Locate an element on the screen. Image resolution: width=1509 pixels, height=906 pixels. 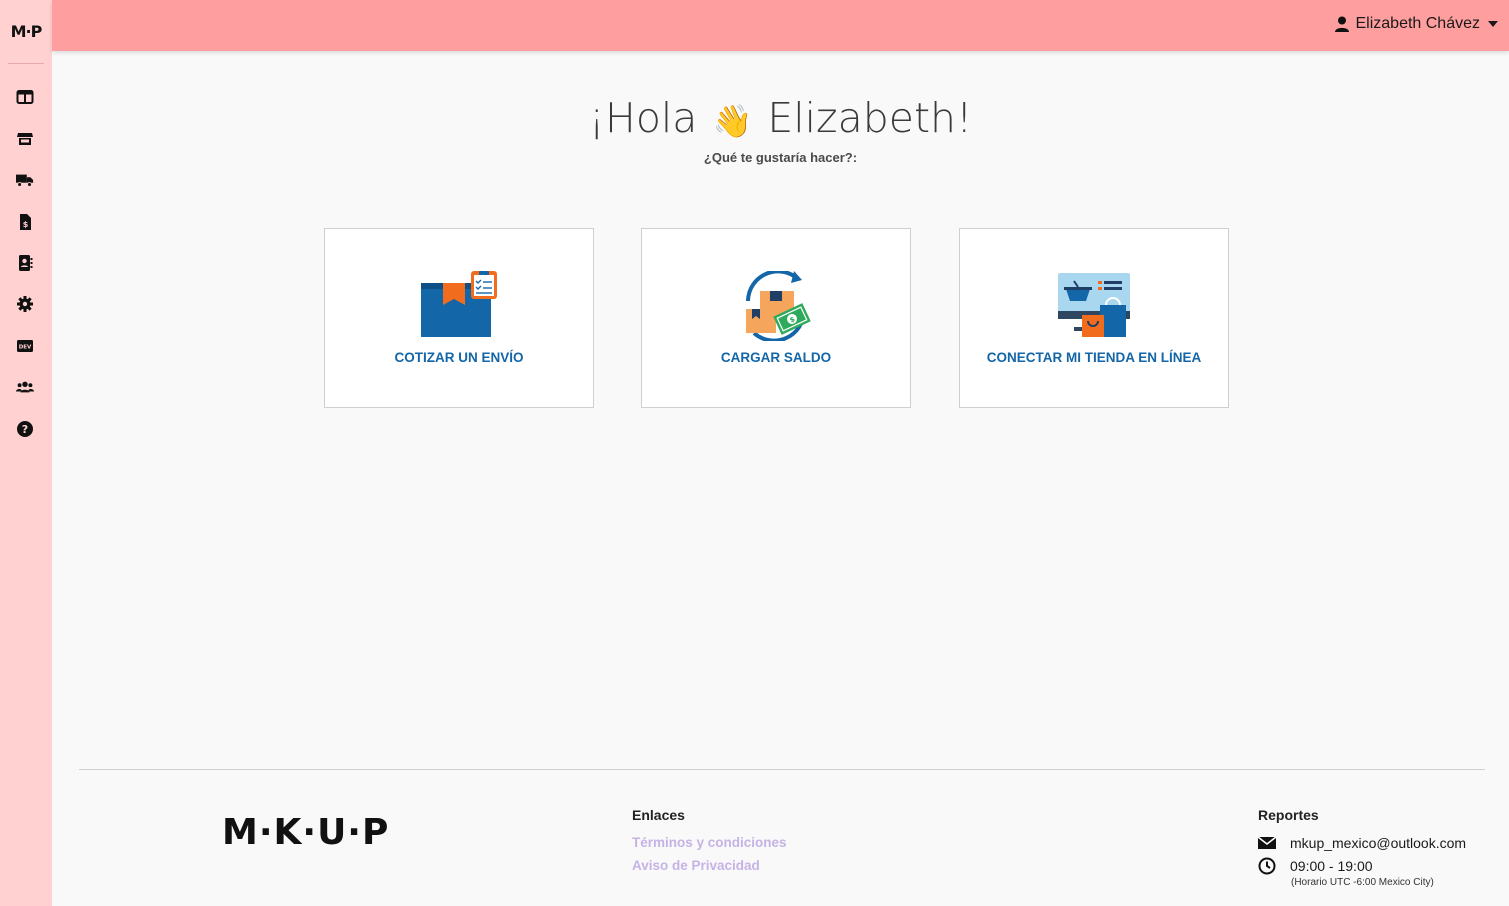
user-name: Elizabeth Chávez is located at coordinates (1417, 23).